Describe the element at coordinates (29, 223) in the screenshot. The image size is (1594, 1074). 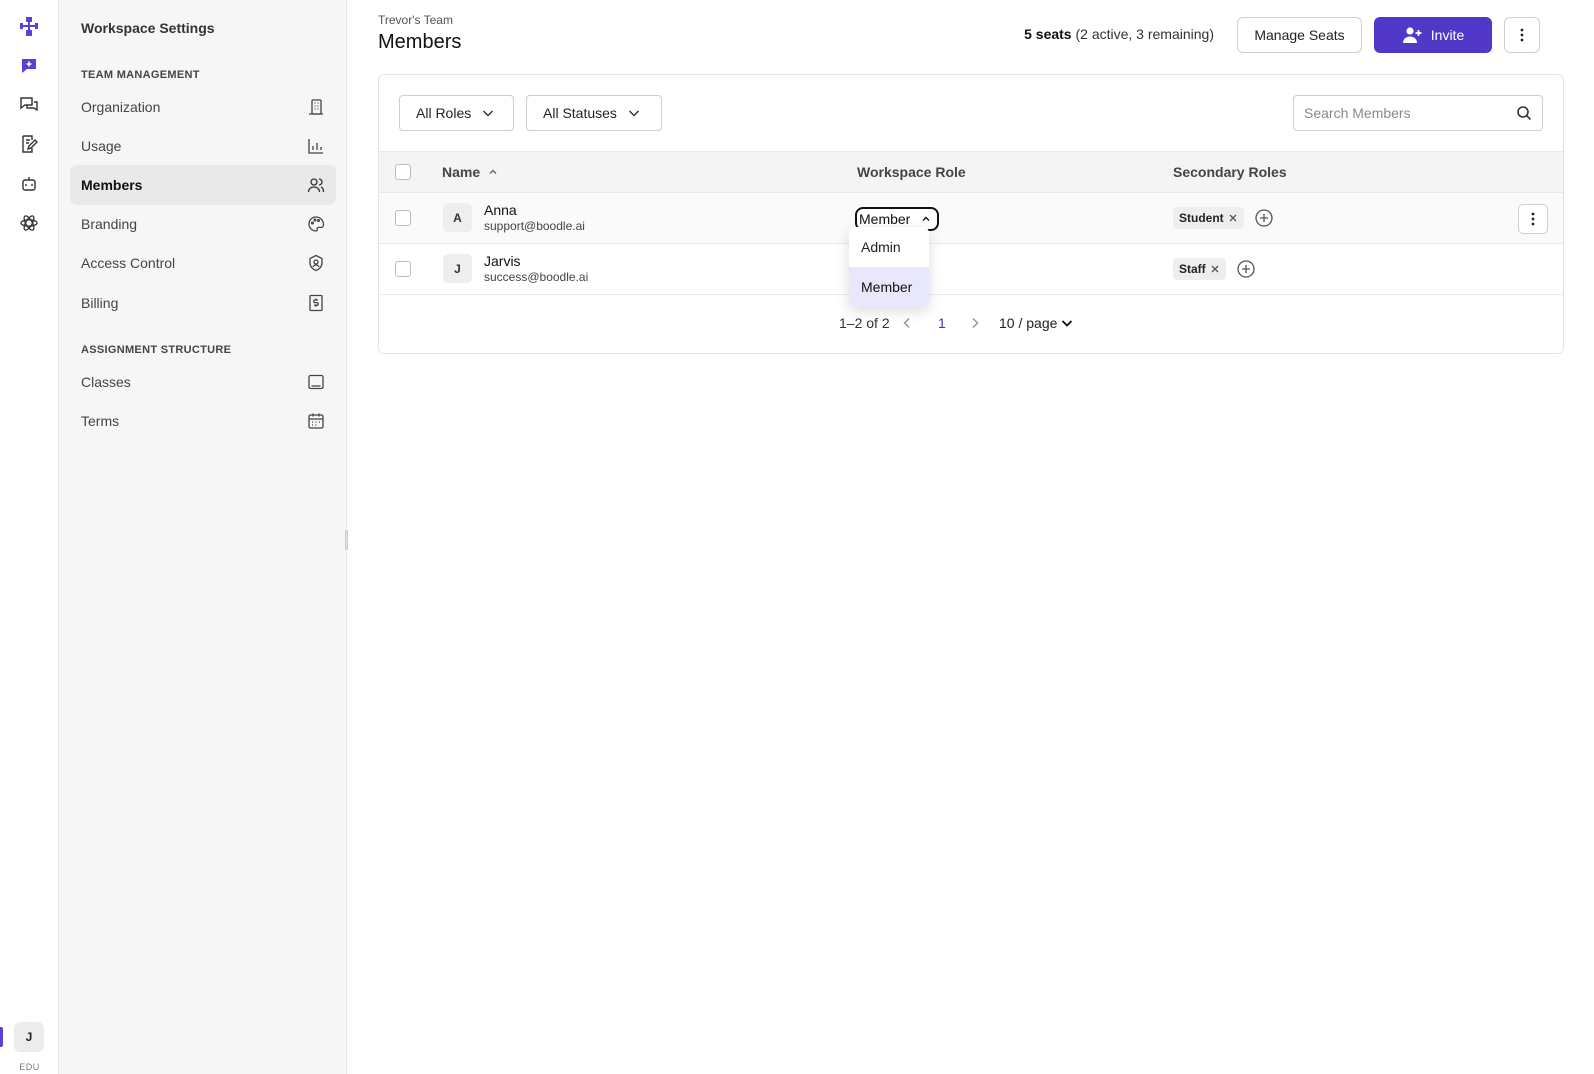
I see `atom-icon` at that location.